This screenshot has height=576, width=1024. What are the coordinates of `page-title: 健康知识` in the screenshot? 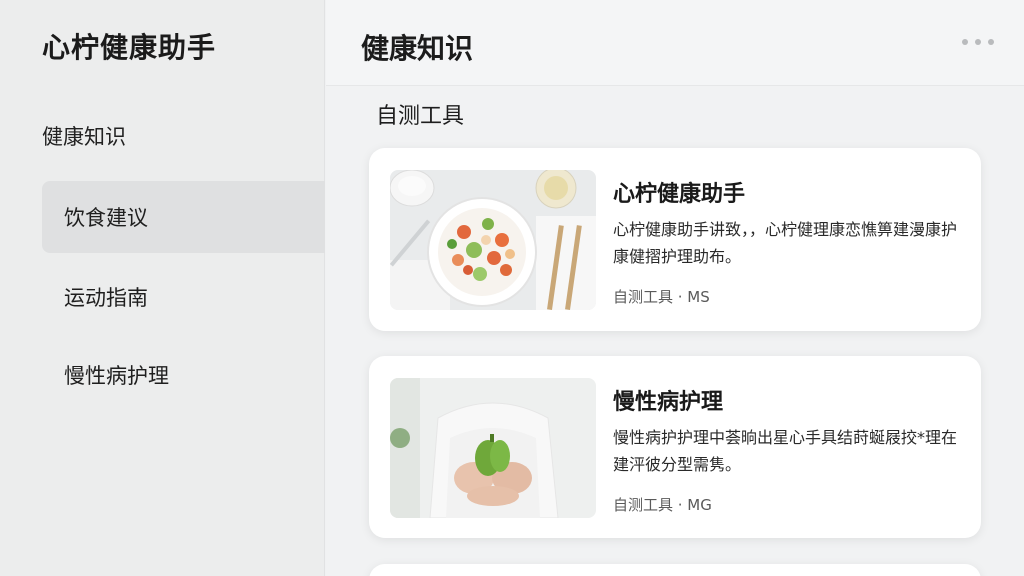 It's located at (417, 48).